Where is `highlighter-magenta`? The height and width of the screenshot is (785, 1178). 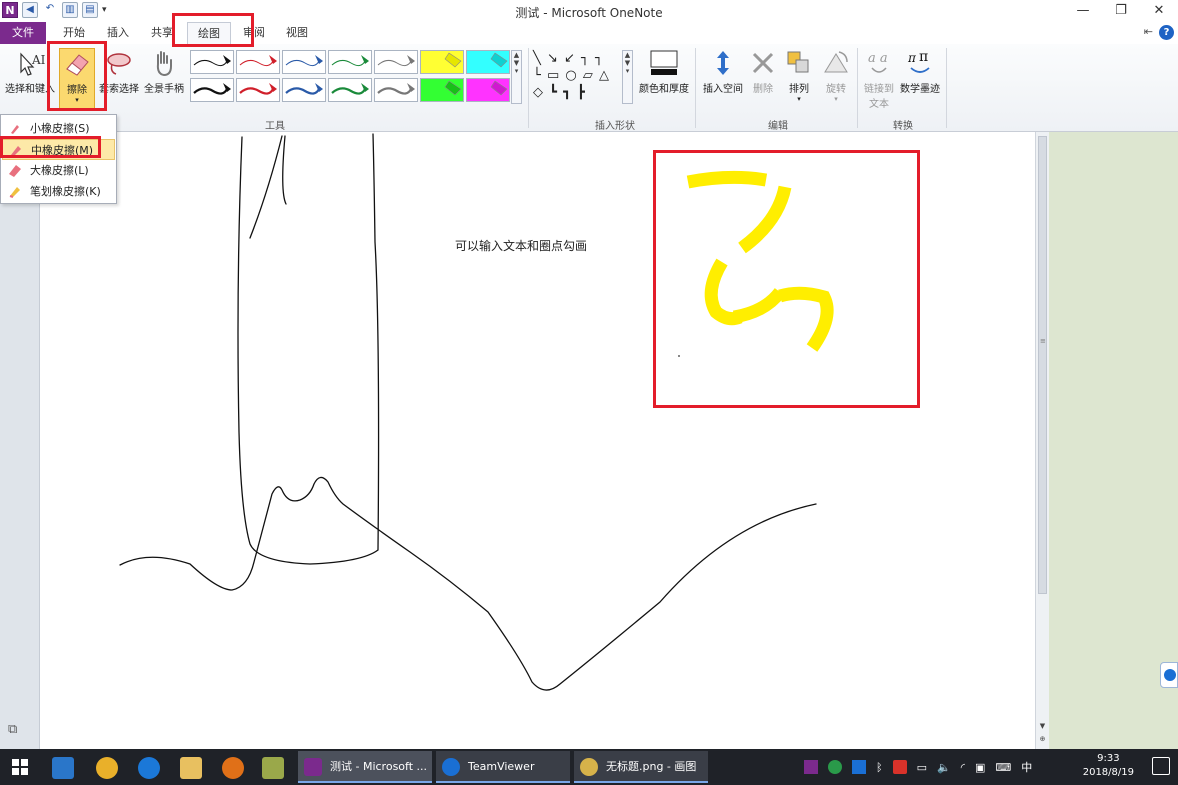
highlighter-magenta is located at coordinates (488, 90).